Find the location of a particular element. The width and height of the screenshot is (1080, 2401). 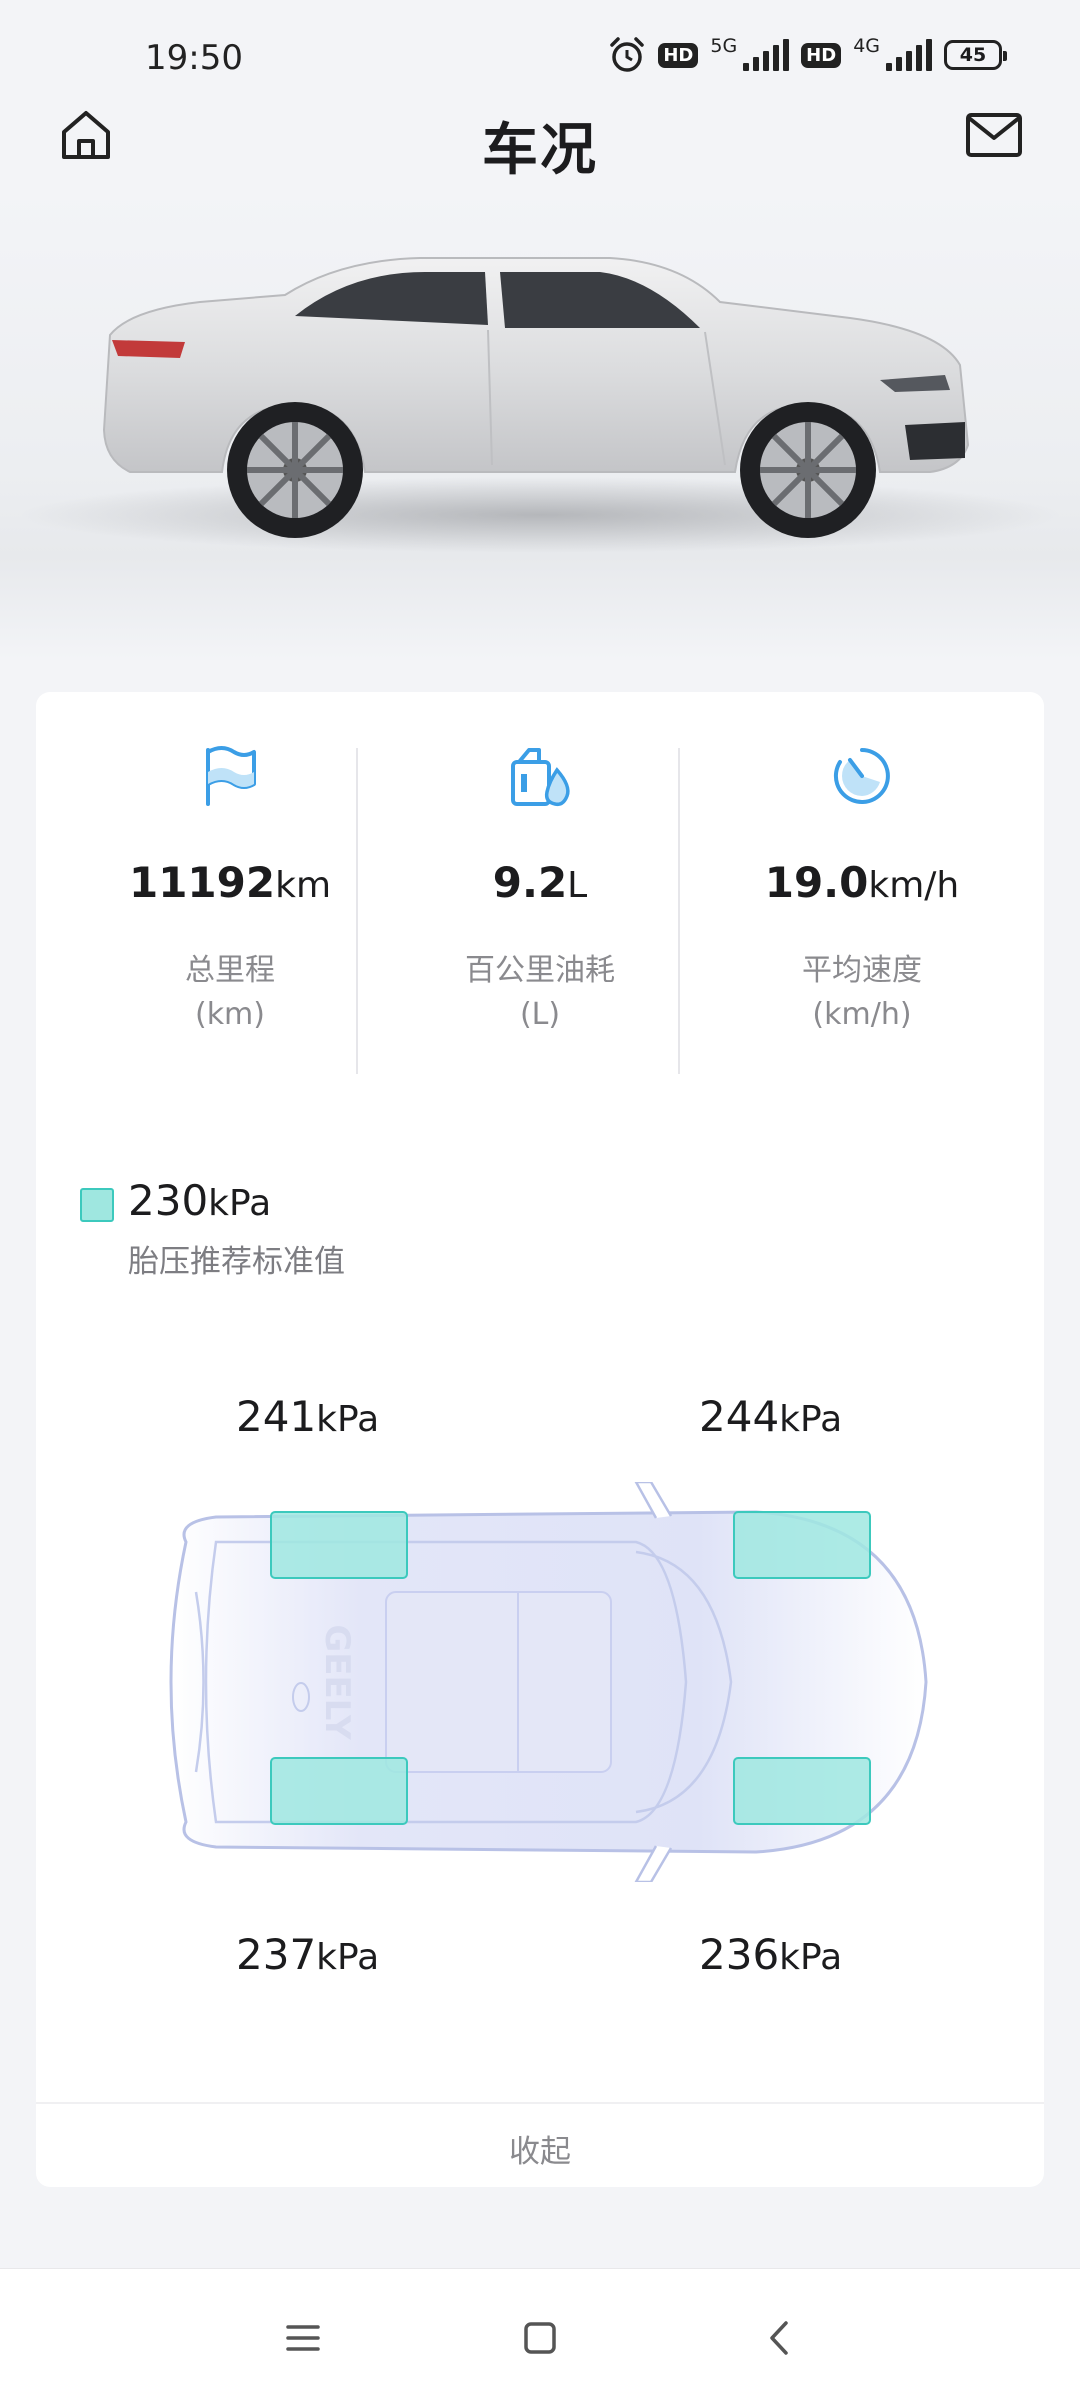

standard-pressure-value: 230kPa is located at coordinates (200, 1200).